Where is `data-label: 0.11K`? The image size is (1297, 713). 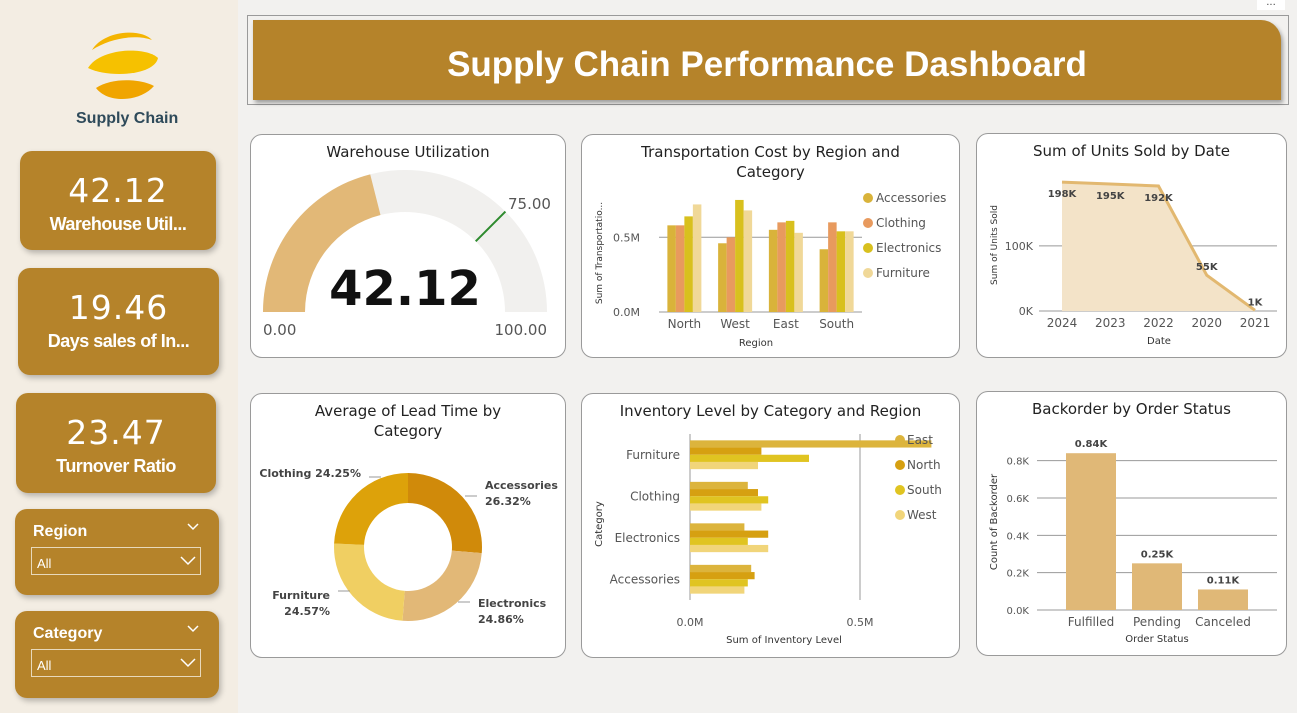
data-label: 0.11K is located at coordinates (1224, 580).